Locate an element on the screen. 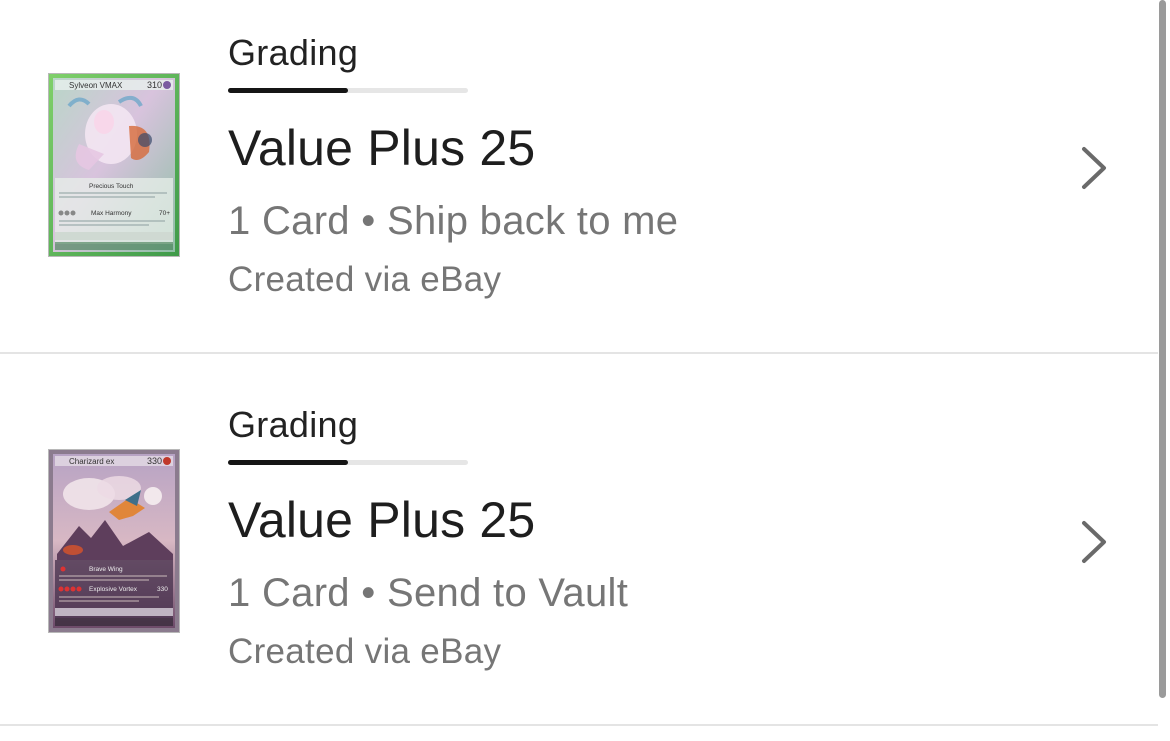 The width and height of the screenshot is (1170, 741). order-details: 1 Card • Ship back to me is located at coordinates (453, 221).